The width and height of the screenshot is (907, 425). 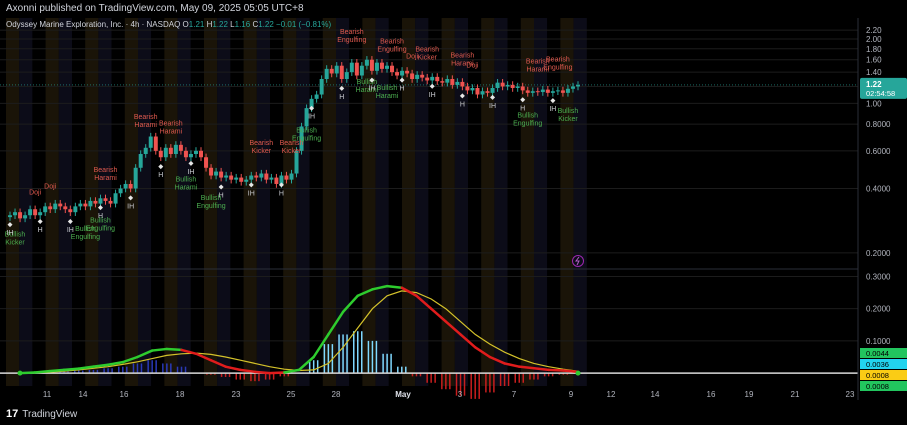 What do you see at coordinates (874, 72) in the screenshot?
I see `price-tick-label: 1.40` at bounding box center [874, 72].